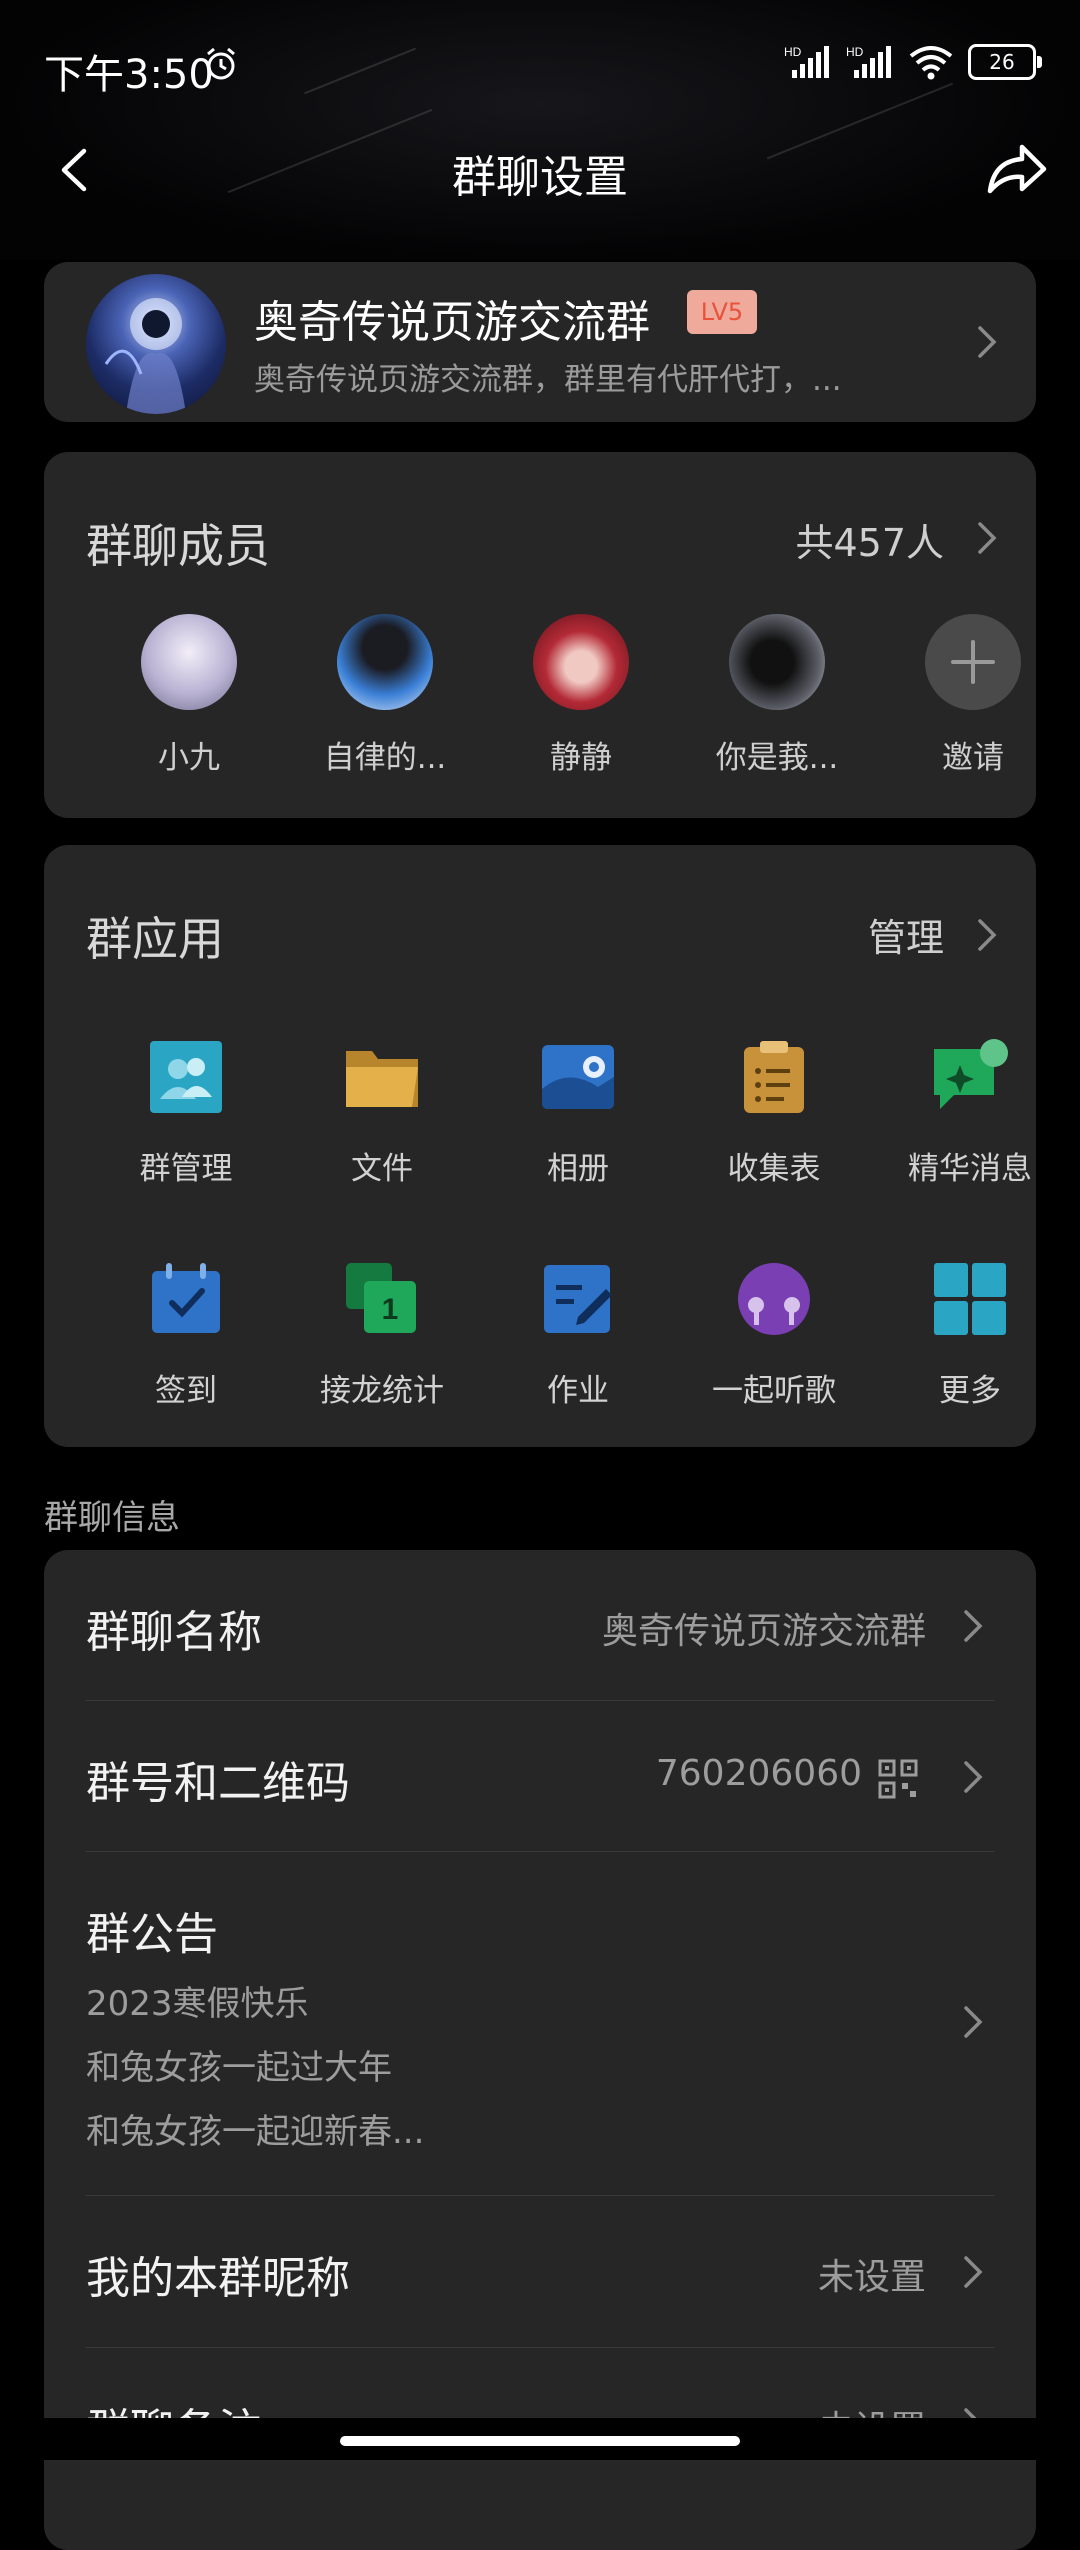 The width and height of the screenshot is (1080, 2550). Describe the element at coordinates (382, 1334) in the screenshot. I see `app-chain-stats: 1 接龙统计` at that location.